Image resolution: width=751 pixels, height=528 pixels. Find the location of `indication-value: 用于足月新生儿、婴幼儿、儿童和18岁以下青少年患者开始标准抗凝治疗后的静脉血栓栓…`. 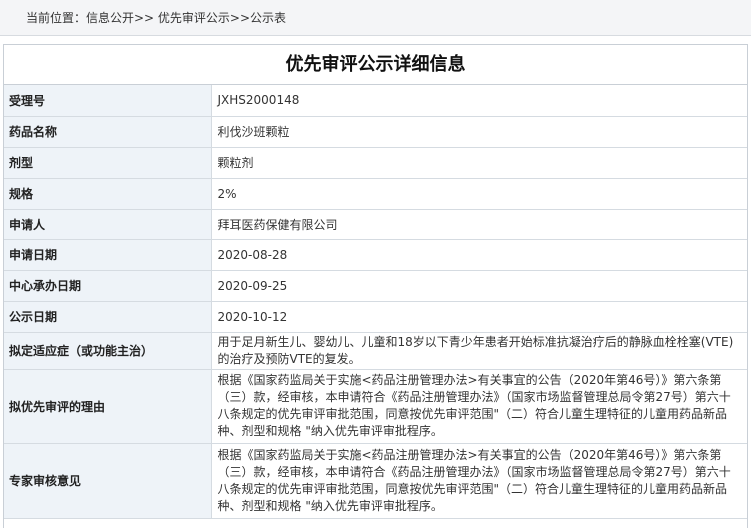

indication-value: 用于足月新生儿、婴幼儿、儿童和18岁以下青少年患者开始标准抗凝治疗后的静脉血栓栓… is located at coordinates (479, 351).